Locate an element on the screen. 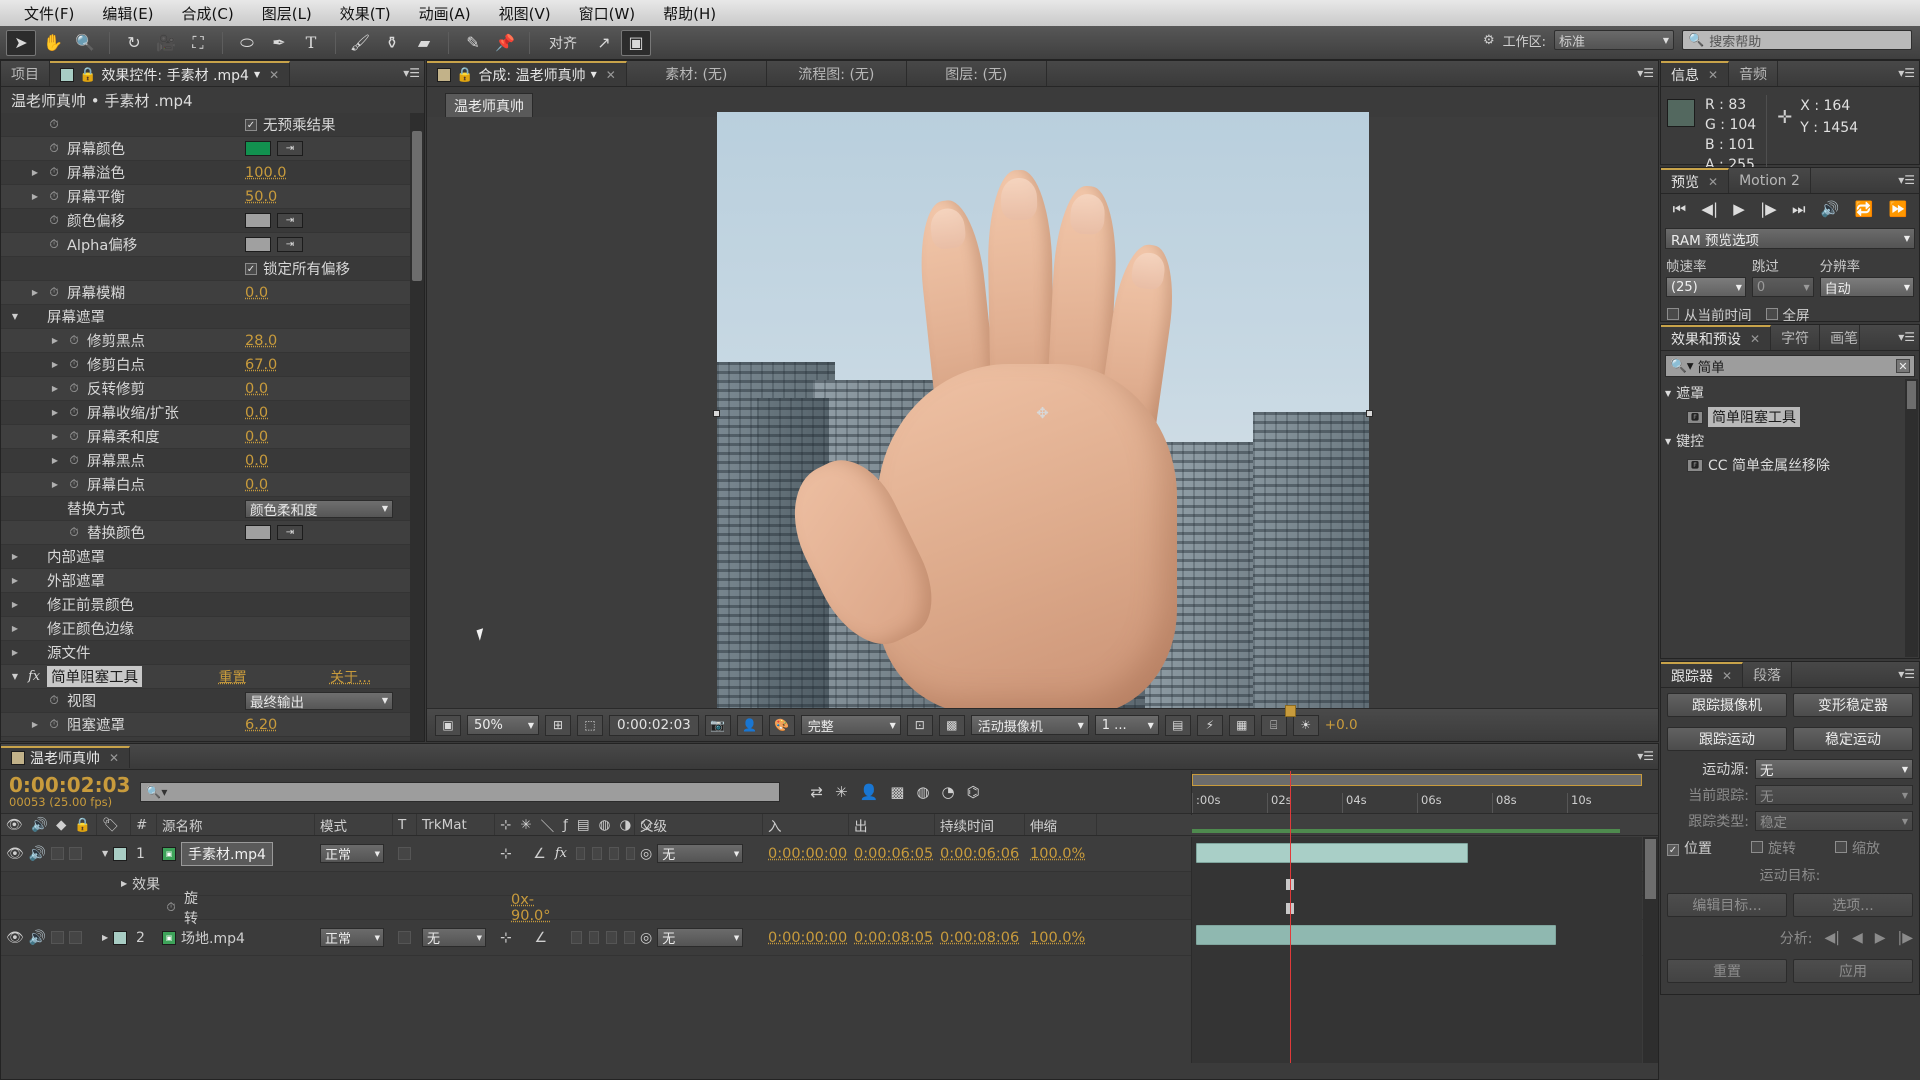 The width and height of the screenshot is (1920, 1080). lock-icon: 🔒 is located at coordinates (87, 75).